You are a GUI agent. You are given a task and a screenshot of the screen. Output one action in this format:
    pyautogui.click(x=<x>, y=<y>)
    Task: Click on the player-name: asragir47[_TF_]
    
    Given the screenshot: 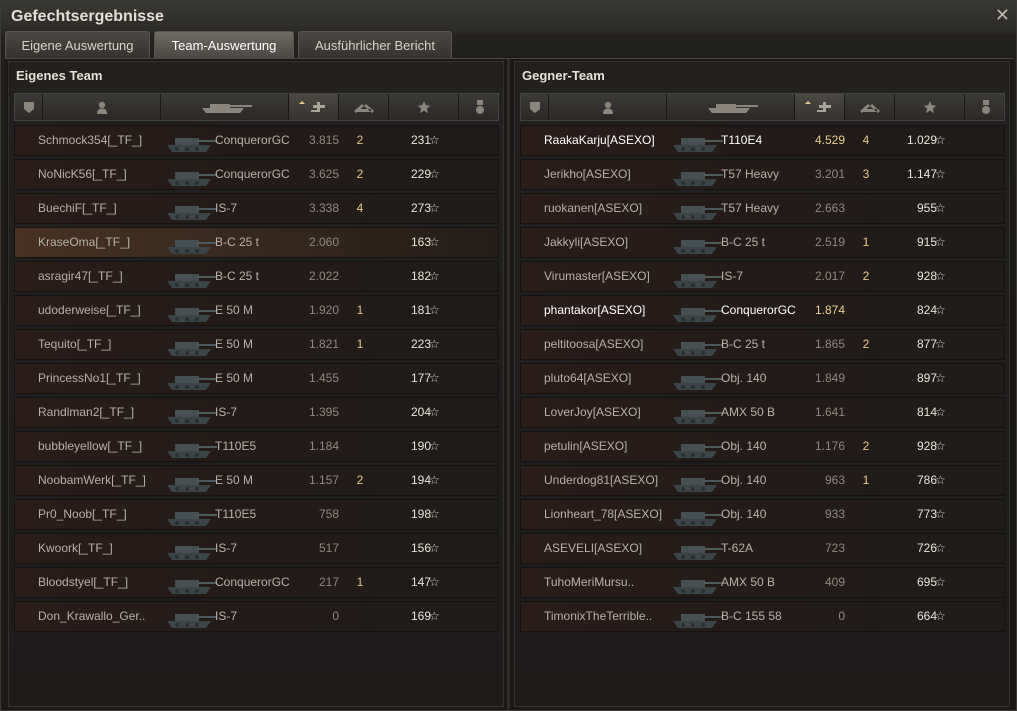 What is the action you would take?
    pyautogui.click(x=80, y=276)
    